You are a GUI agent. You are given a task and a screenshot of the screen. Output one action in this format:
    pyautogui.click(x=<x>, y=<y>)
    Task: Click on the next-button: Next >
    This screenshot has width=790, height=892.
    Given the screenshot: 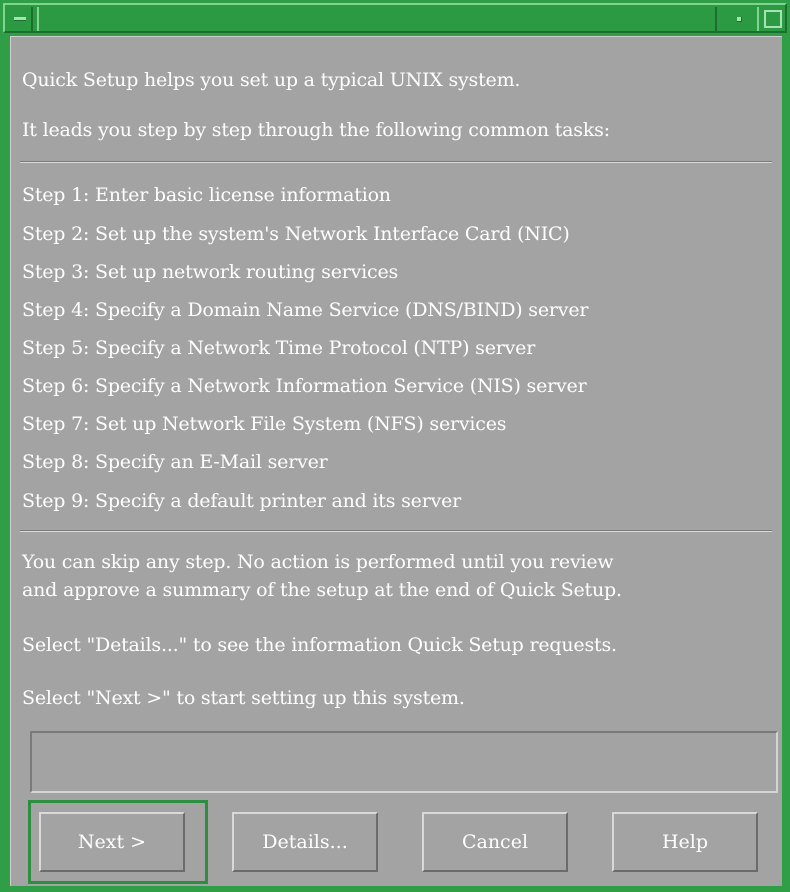 What is the action you would take?
    pyautogui.click(x=112, y=842)
    